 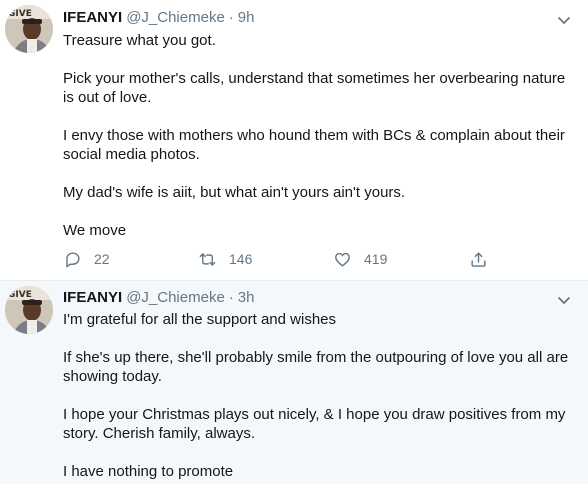 I want to click on tweet-paragraph: Treasure what you got., so click(x=139, y=40).